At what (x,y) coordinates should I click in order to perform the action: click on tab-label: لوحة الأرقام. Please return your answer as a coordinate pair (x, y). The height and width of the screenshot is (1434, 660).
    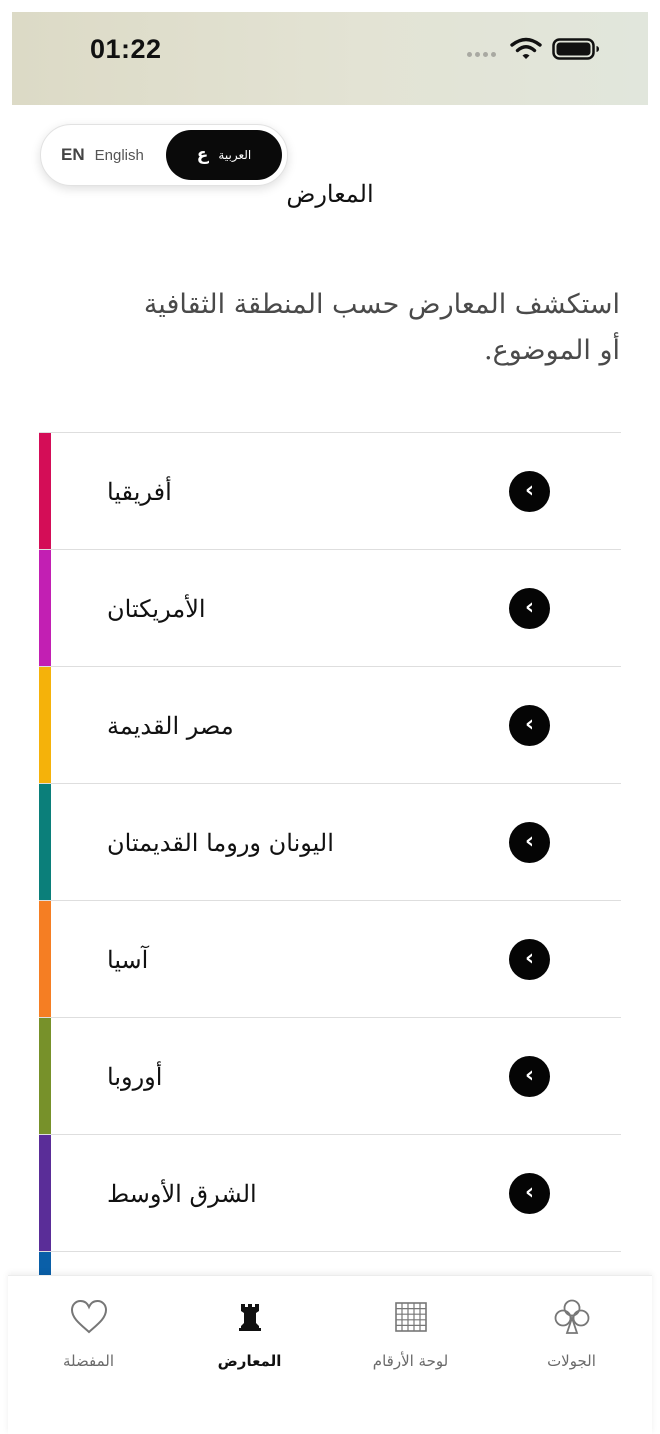
    Looking at the image, I should click on (410, 1361).